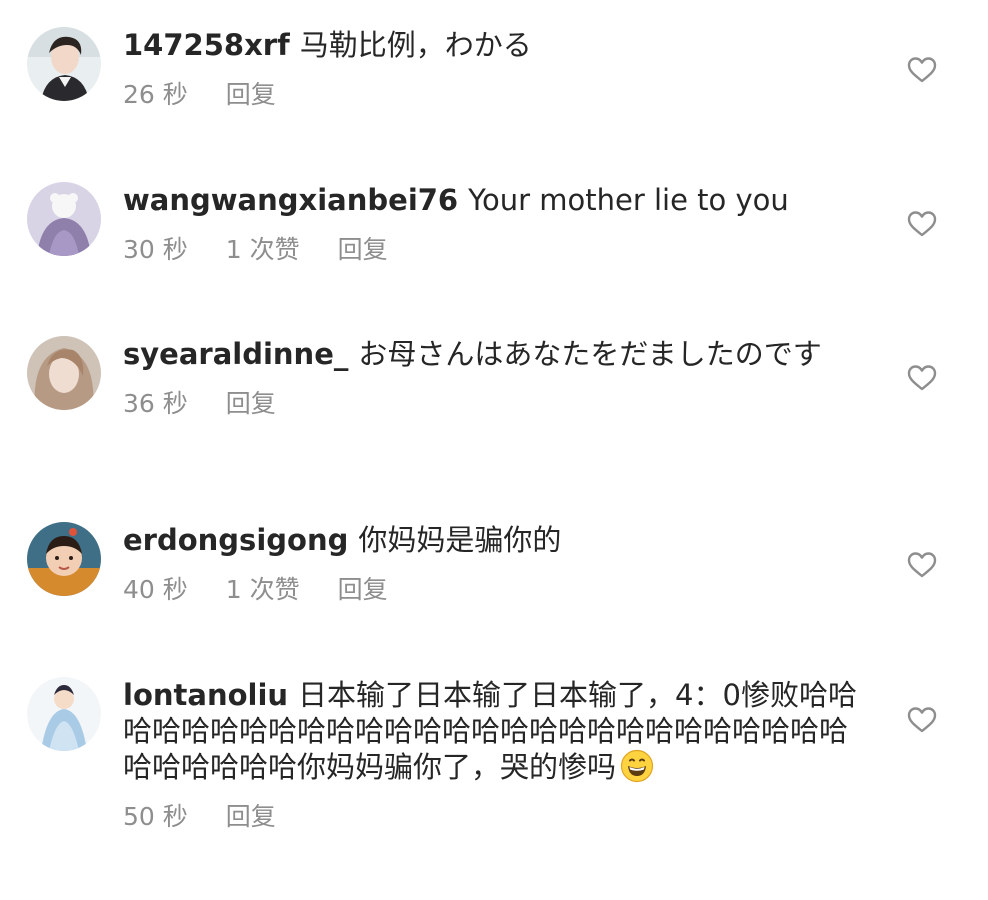 This screenshot has height=900, width=988. What do you see at coordinates (155, 816) in the screenshot?
I see `comment-time: 50 秒` at bounding box center [155, 816].